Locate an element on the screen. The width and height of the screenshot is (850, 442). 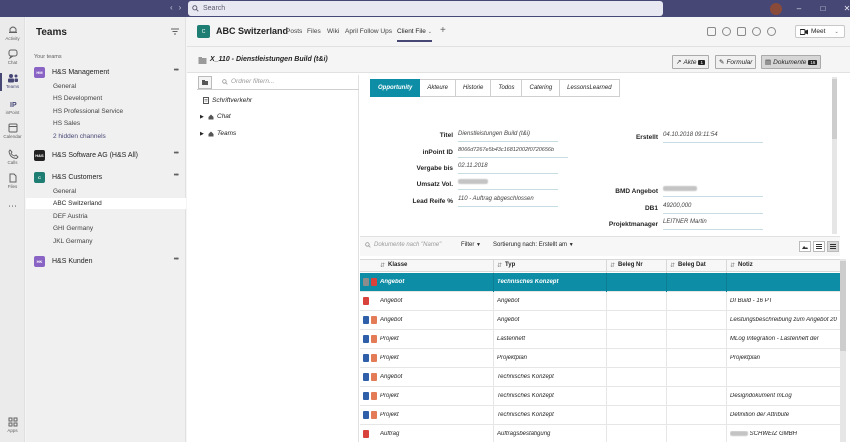
column-beleg-nr: ⇵ Beleg Nr is located at coordinates (626, 265).